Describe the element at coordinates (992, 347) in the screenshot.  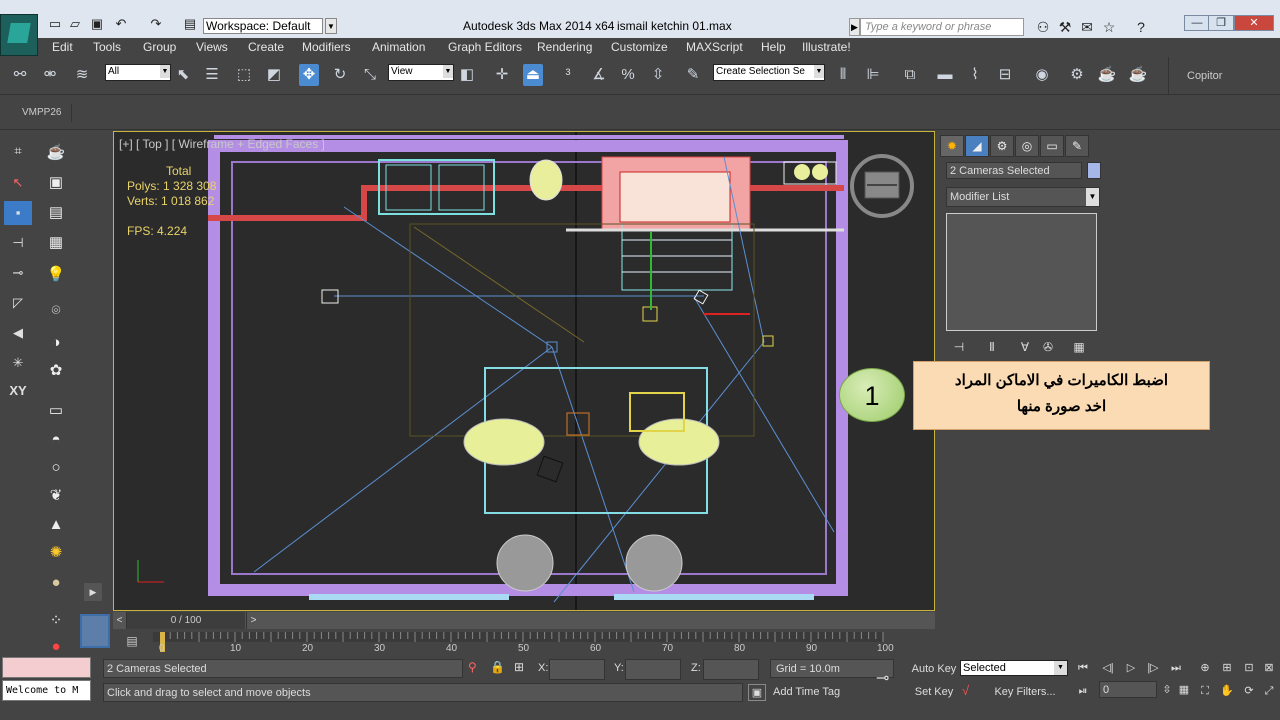
I see `show-end-result-icon: Ⅱ` at that location.